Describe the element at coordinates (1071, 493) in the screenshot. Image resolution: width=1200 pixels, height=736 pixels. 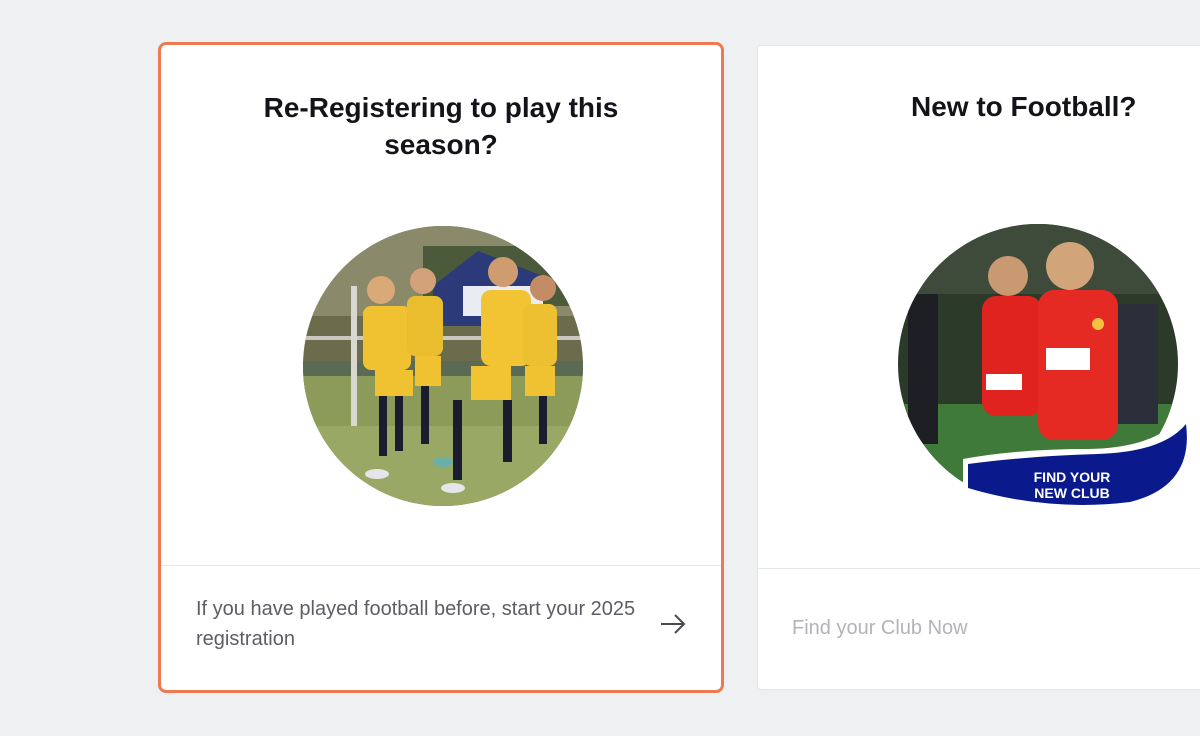
I see `banner-line-2: NEW CLUB` at that location.